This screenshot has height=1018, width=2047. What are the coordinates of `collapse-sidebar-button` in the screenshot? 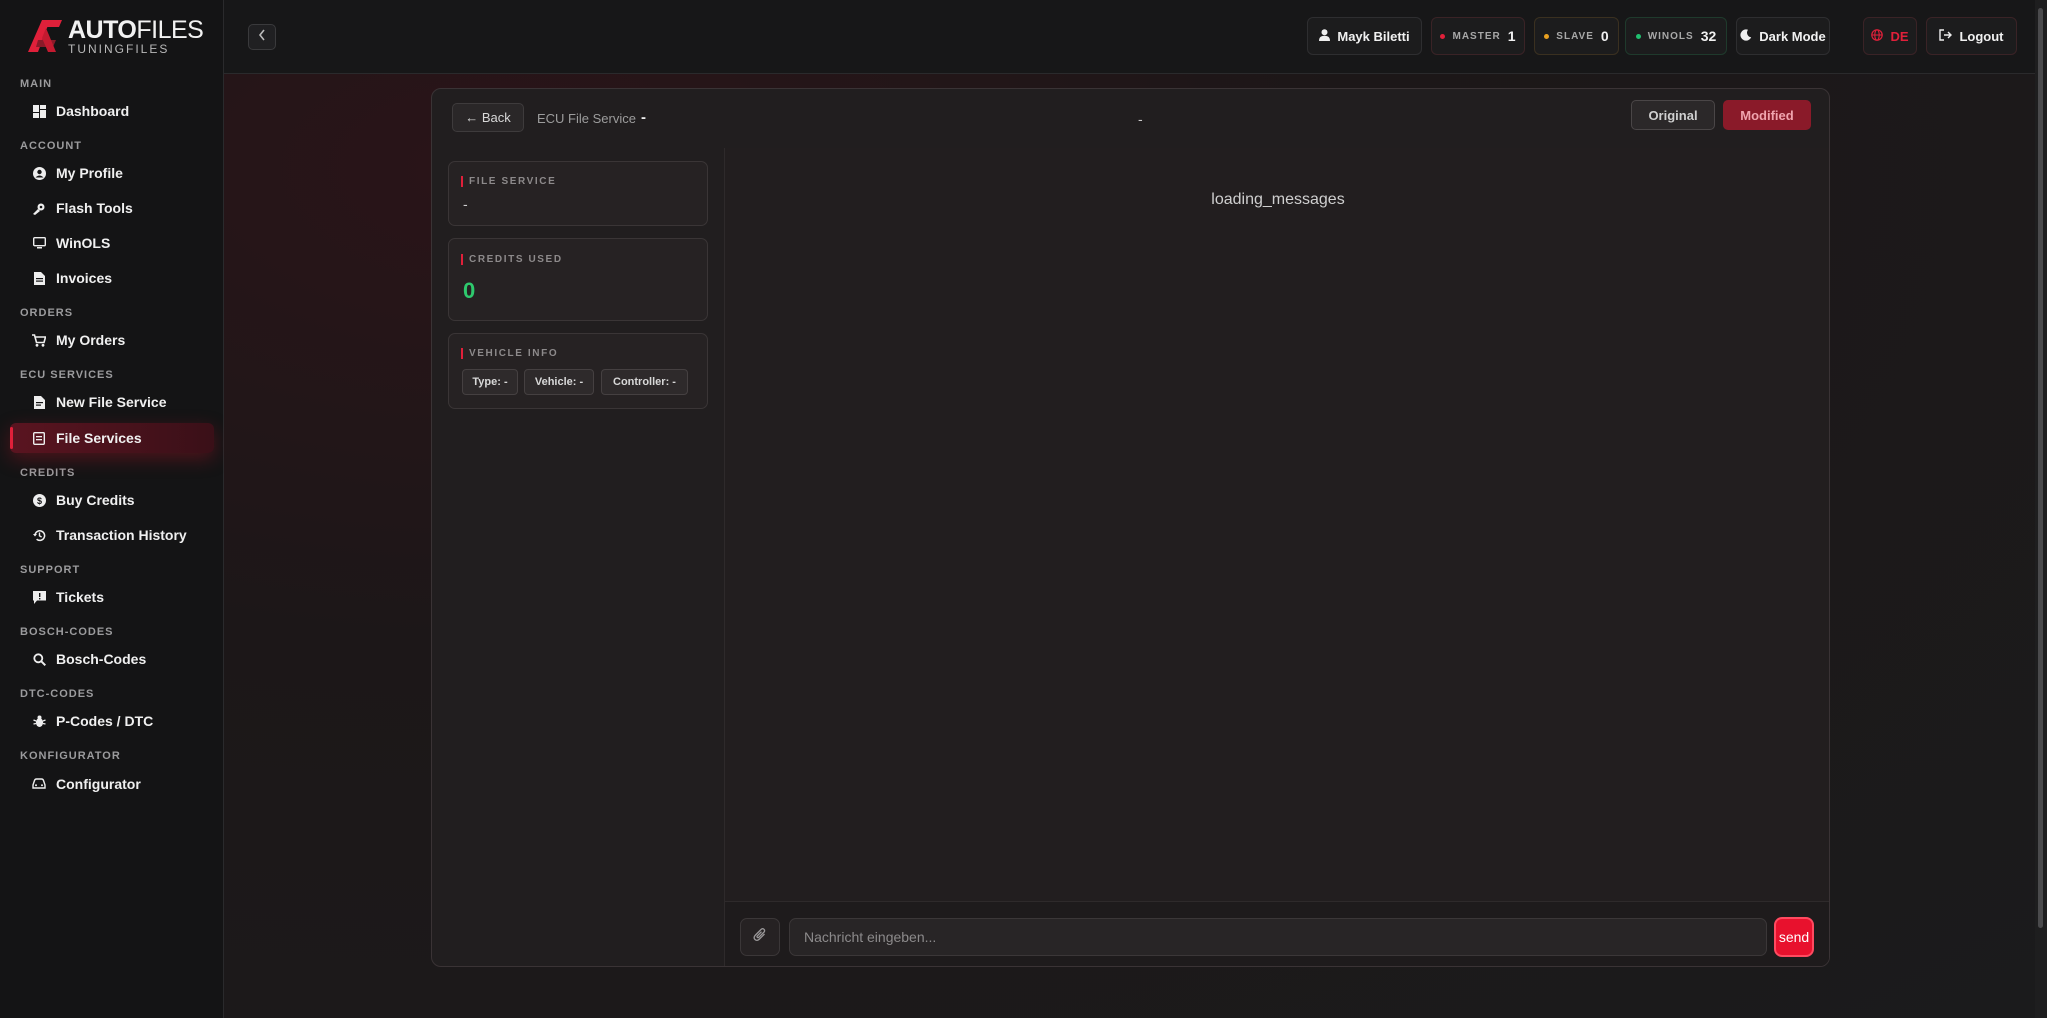 It's located at (262, 37).